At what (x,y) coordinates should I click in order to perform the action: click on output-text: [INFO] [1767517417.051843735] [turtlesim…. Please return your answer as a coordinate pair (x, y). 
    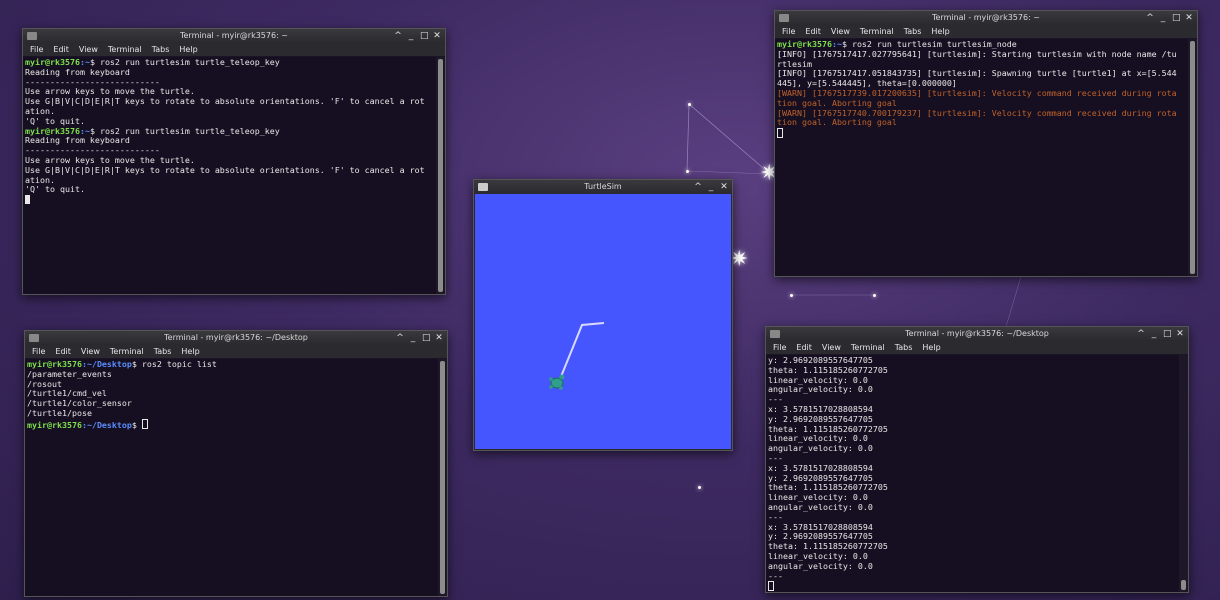
    Looking at the image, I should click on (977, 73).